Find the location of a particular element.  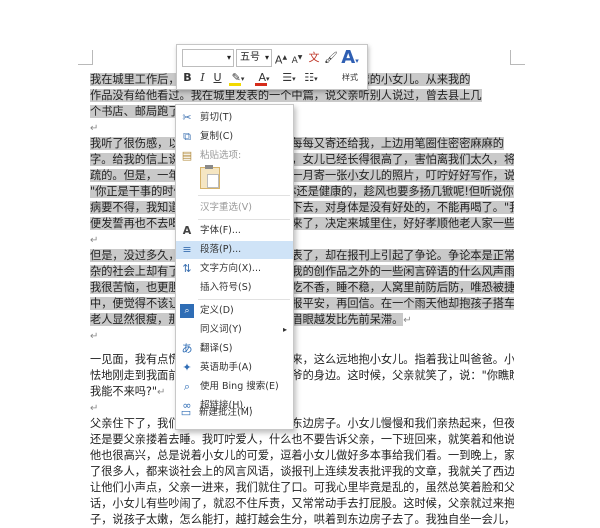

bold-icon: B is located at coordinates (187, 77).